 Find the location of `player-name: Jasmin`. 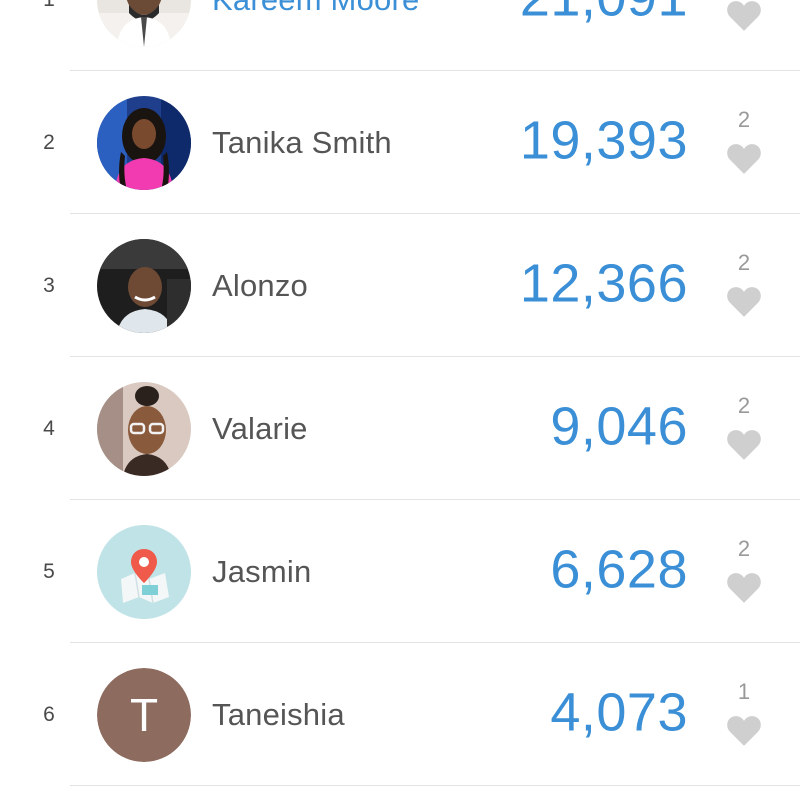

player-name: Jasmin is located at coordinates (261, 572).